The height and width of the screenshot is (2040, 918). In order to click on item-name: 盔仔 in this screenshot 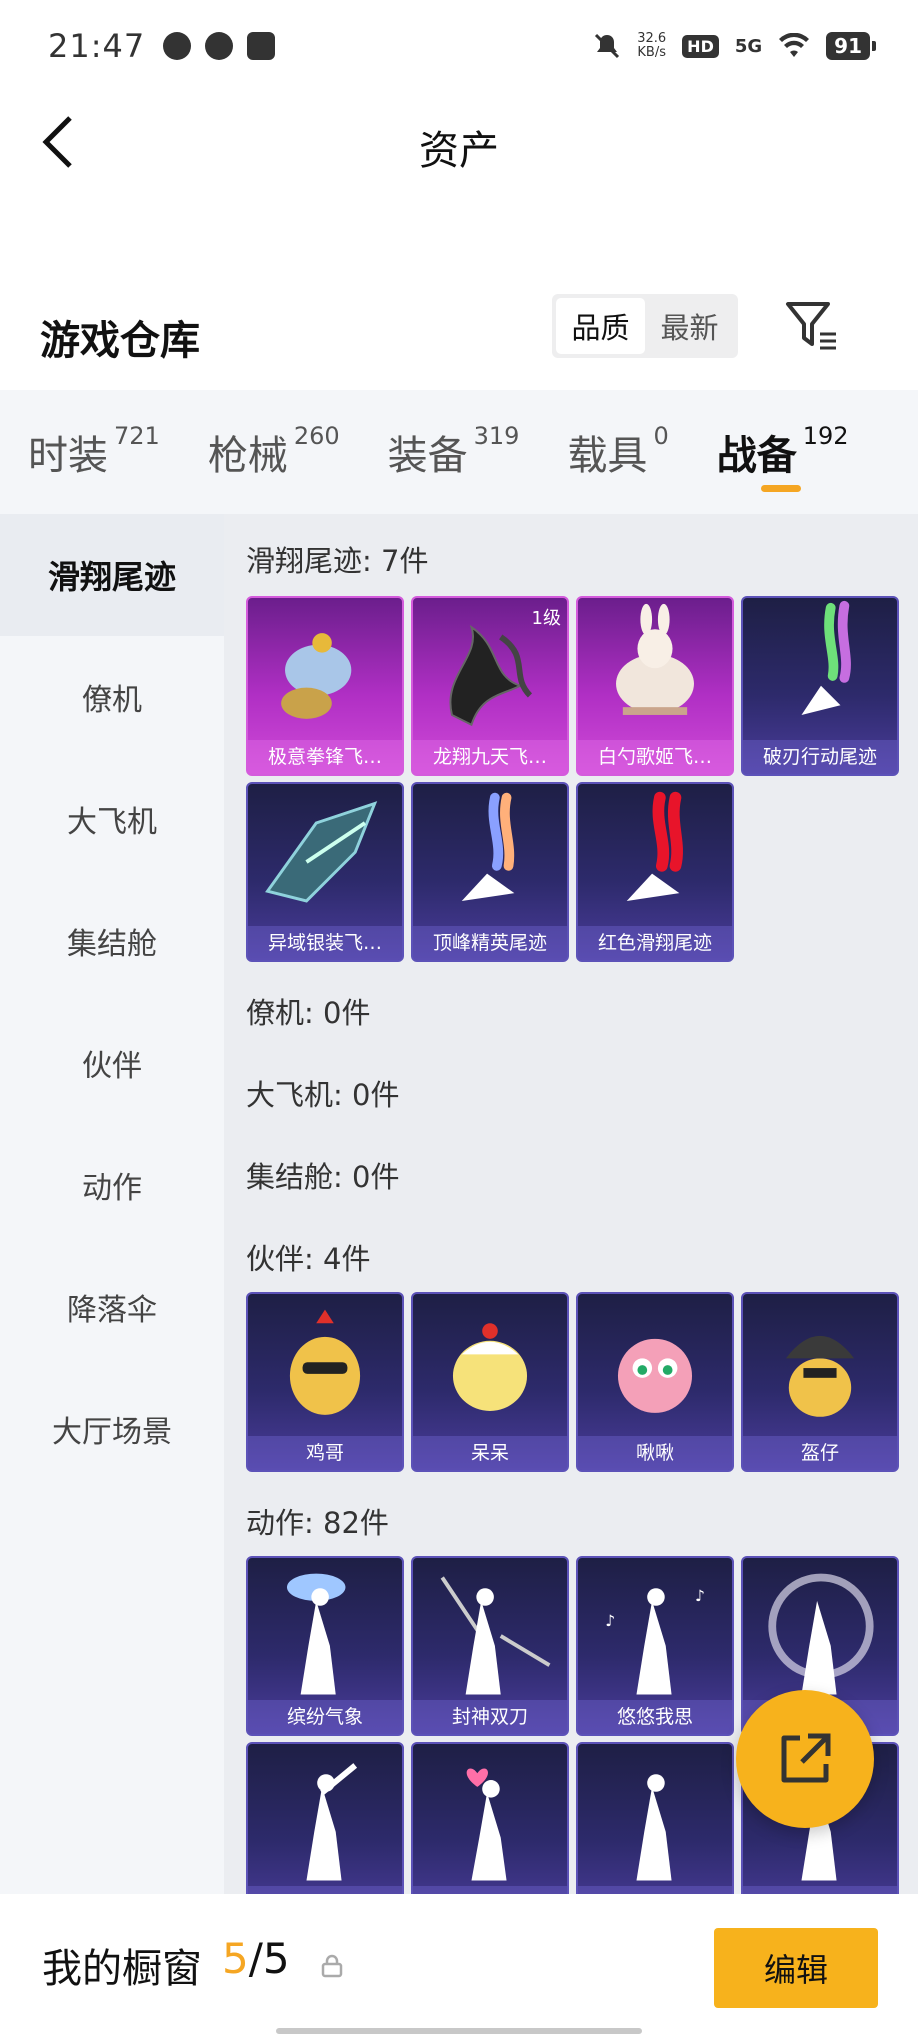, I will do `click(820, 1453)`.